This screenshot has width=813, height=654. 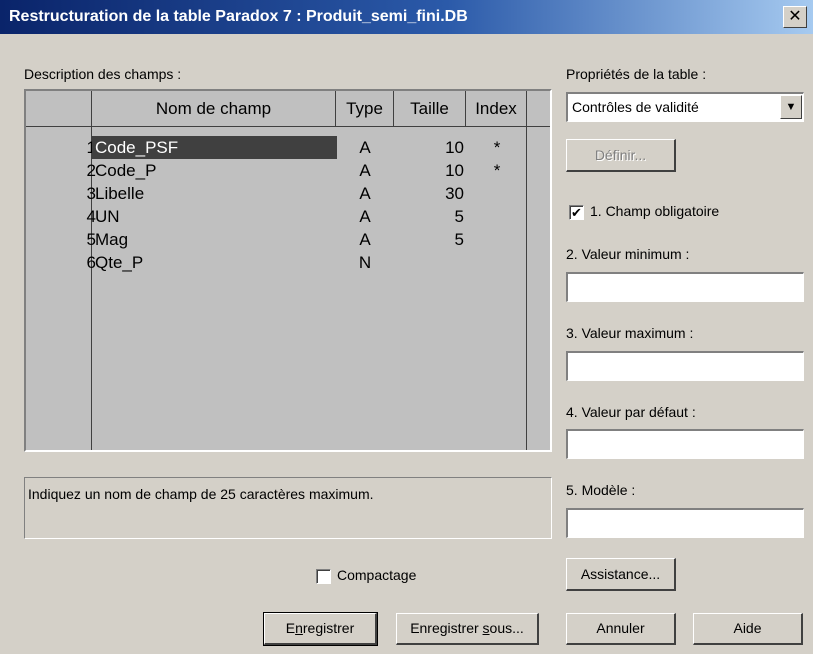 What do you see at coordinates (103, 74) in the screenshot?
I see `fields-section-label: Description des champs :` at bounding box center [103, 74].